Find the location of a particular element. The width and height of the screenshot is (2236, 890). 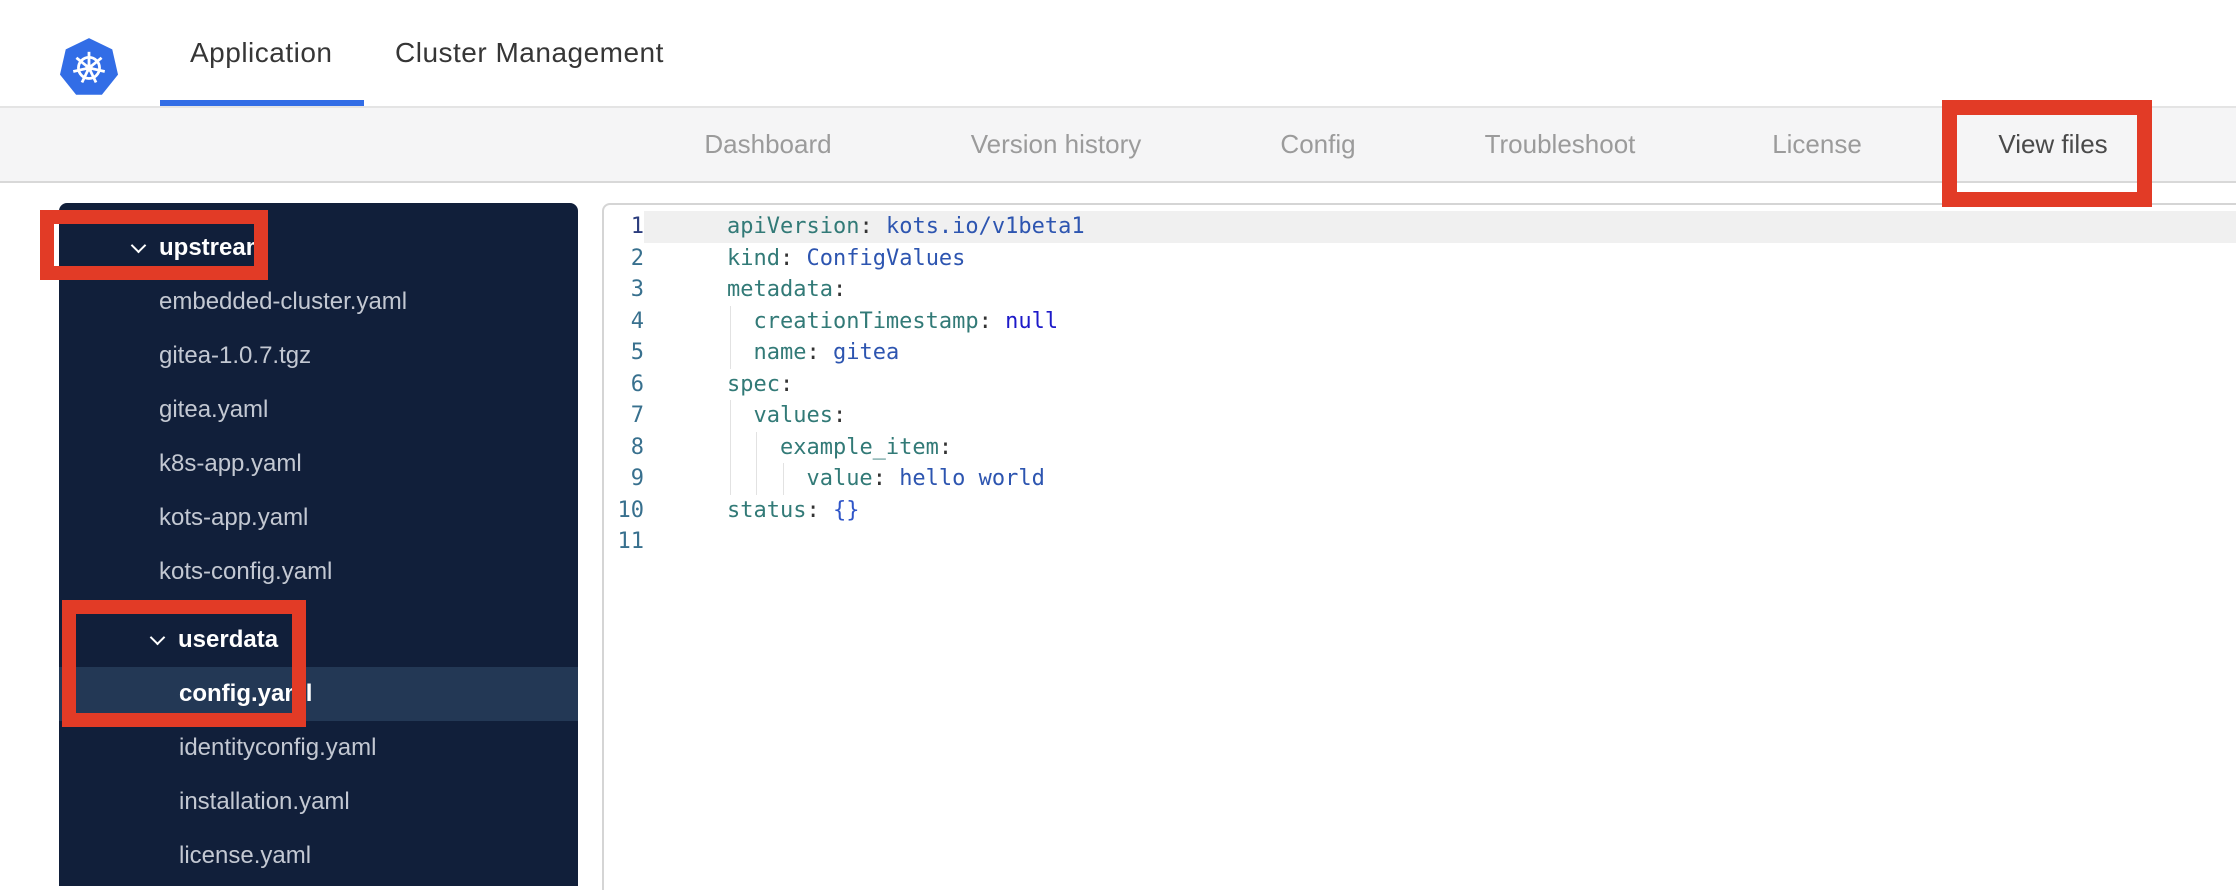

file-label: license.yaml is located at coordinates (245, 855).